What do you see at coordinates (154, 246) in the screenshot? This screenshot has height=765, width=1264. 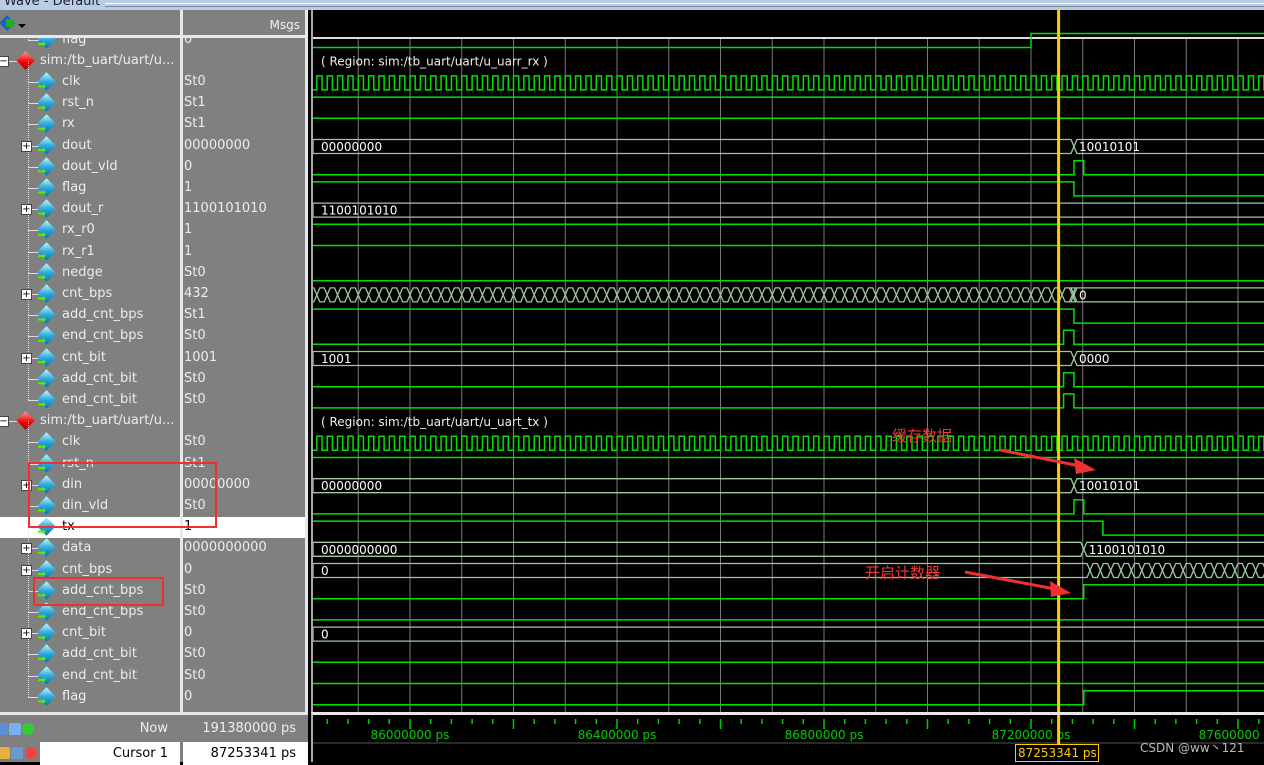 I see `signal-row: rx_r1 1` at bounding box center [154, 246].